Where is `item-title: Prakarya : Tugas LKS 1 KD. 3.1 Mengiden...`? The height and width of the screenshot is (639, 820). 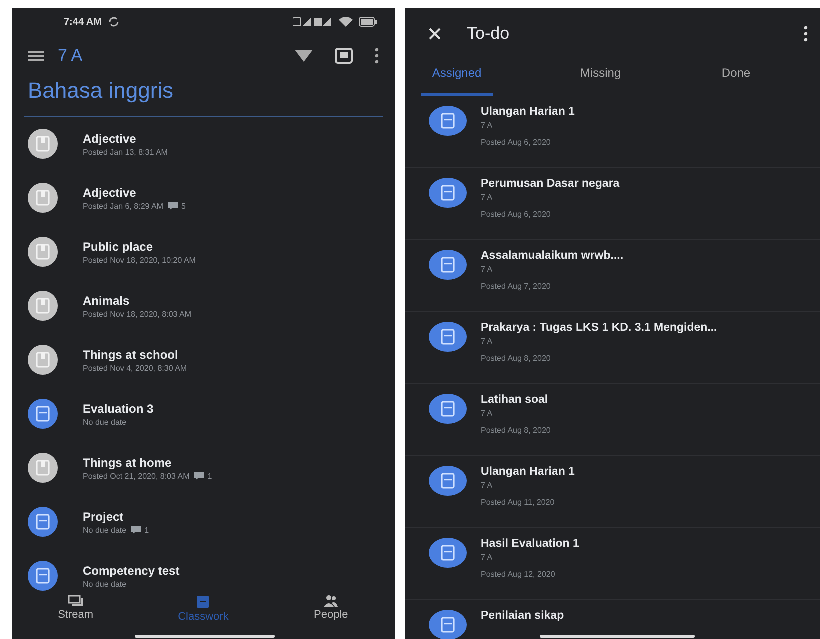 item-title: Prakarya : Tugas LKS 1 KD. 3.1 Mengiden... is located at coordinates (599, 328).